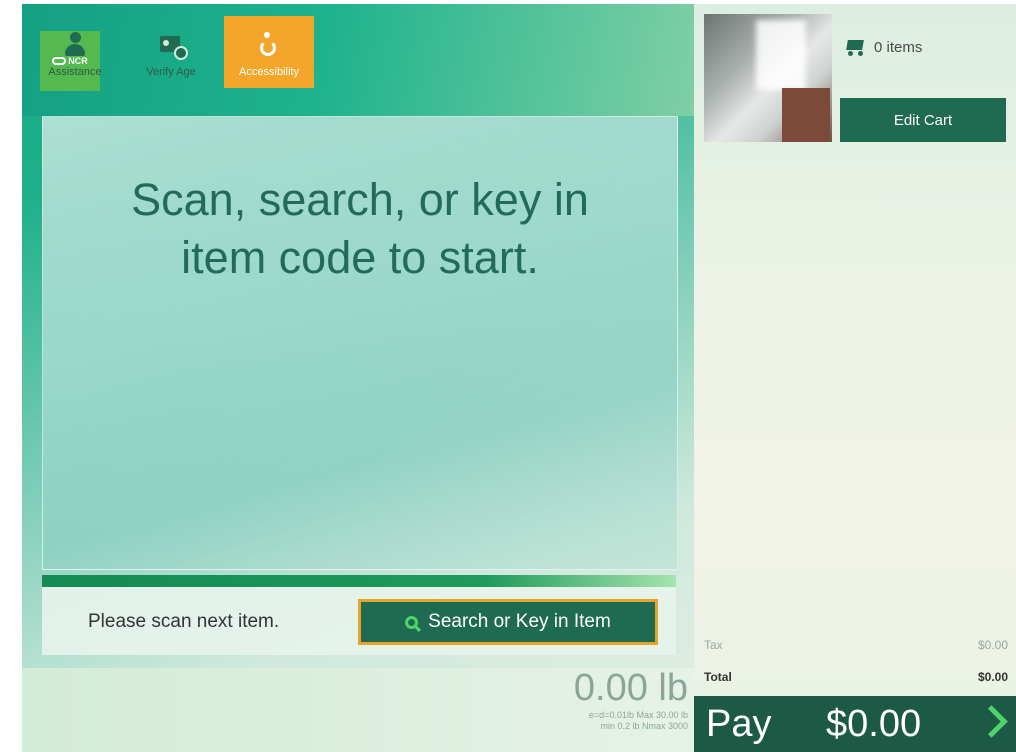  What do you see at coordinates (718, 677) in the screenshot?
I see `total-label: Total` at bounding box center [718, 677].